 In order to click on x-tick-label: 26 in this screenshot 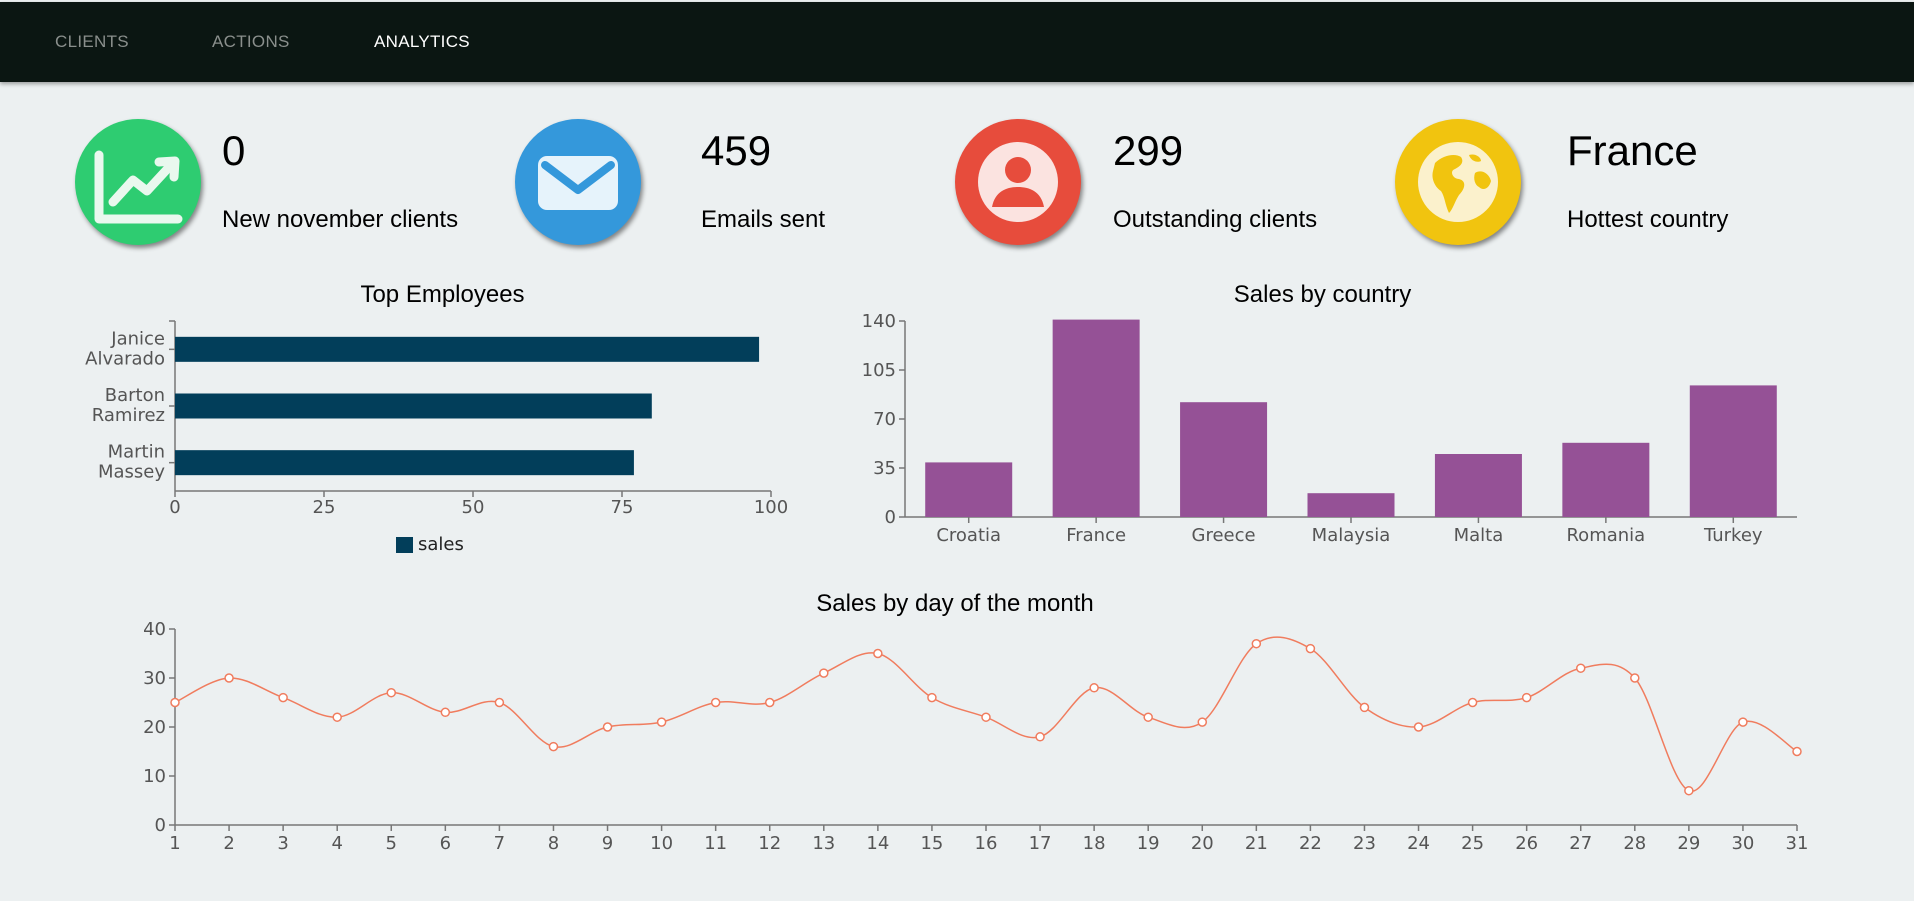, I will do `click(1526, 843)`.